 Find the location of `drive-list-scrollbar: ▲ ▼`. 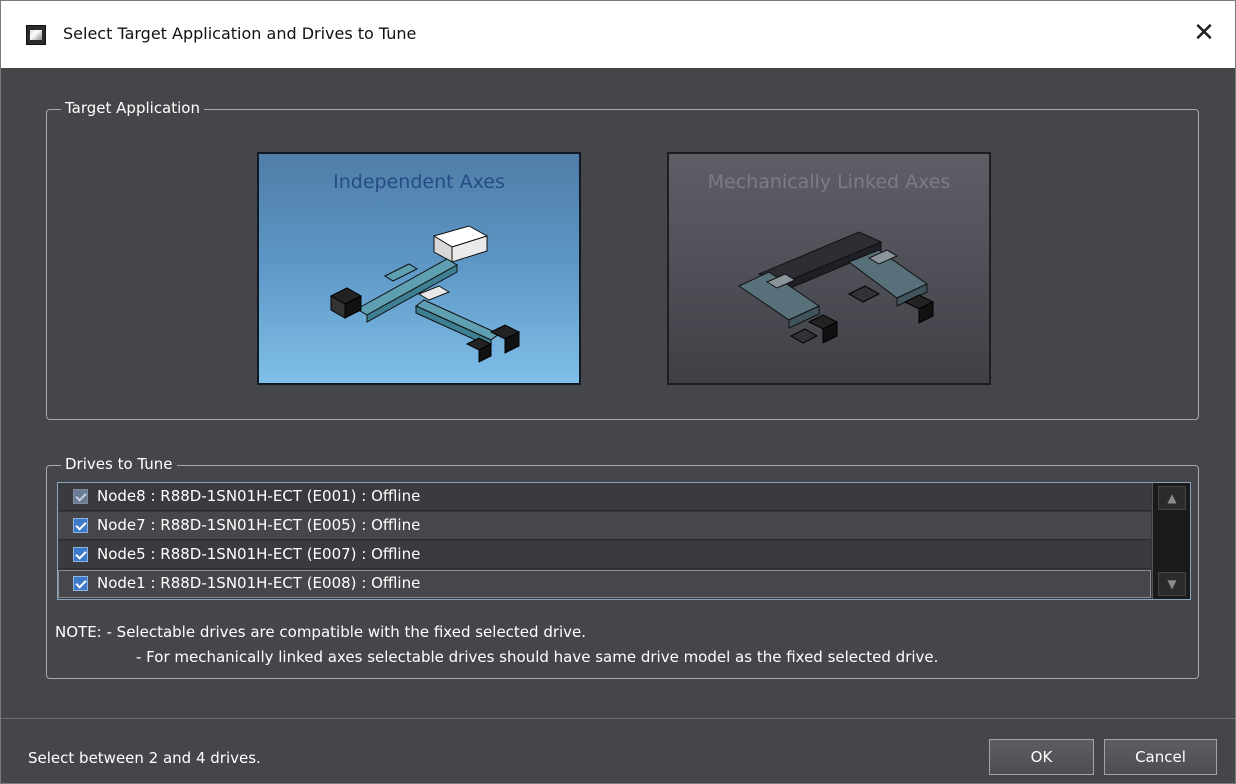

drive-list-scrollbar: ▲ ▼ is located at coordinates (1171, 541).